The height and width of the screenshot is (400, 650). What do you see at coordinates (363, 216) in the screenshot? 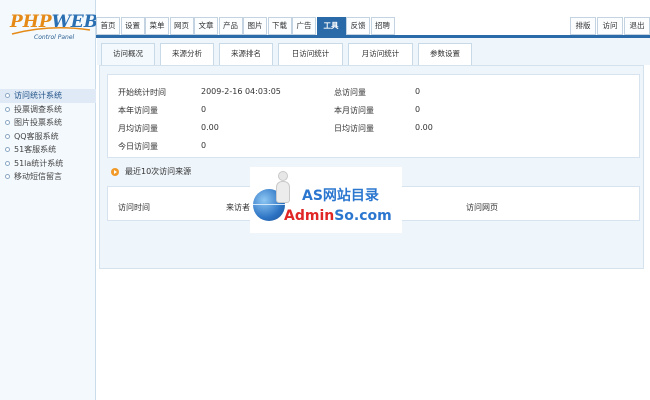
I see `watermark-url-part: So.com` at bounding box center [363, 216].